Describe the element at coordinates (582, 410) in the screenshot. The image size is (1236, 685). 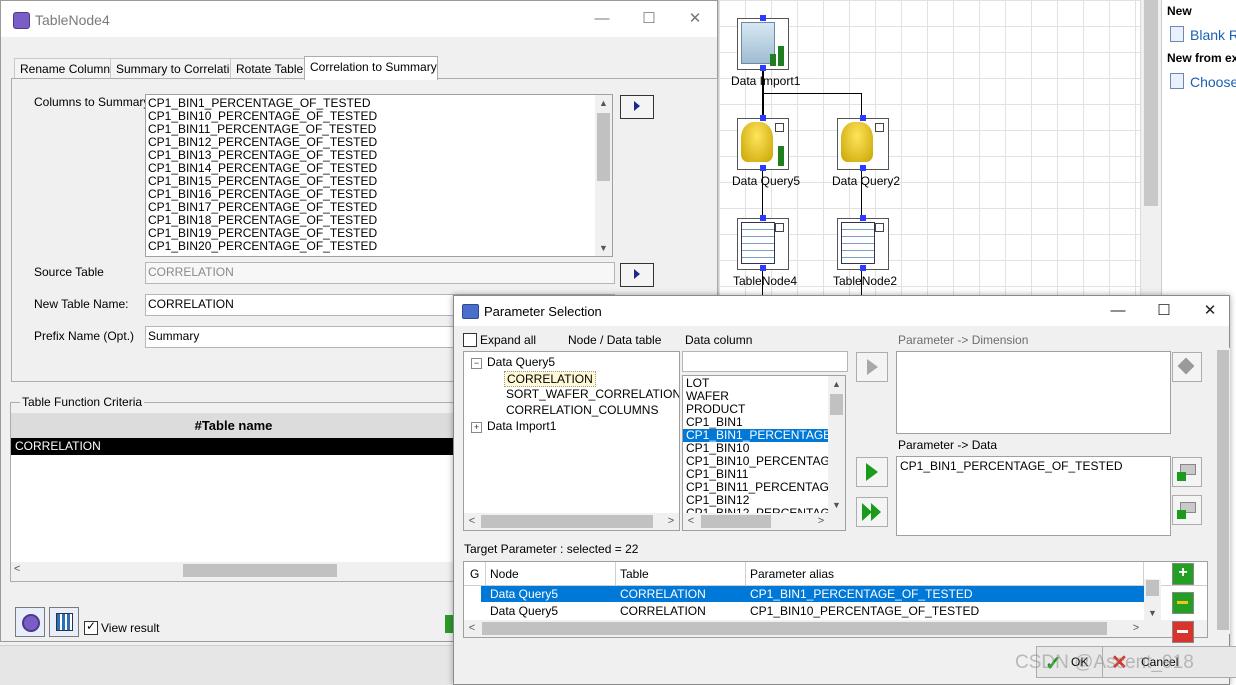
I see `tree-node-correlation-columns: CORRELATION_COLUMNS` at that location.